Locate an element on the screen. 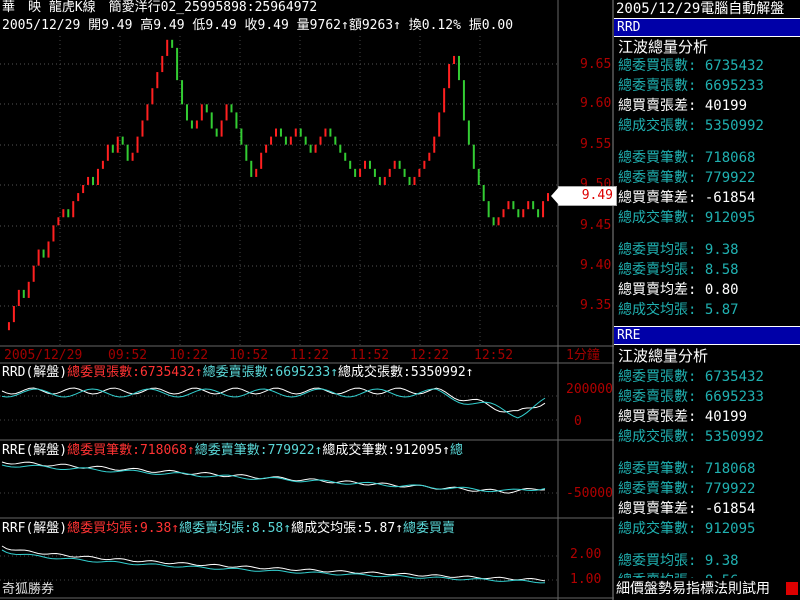 Image resolution: width=800 pixels, height=600 pixels. stat-value: 8.58 is located at coordinates (717, 270).